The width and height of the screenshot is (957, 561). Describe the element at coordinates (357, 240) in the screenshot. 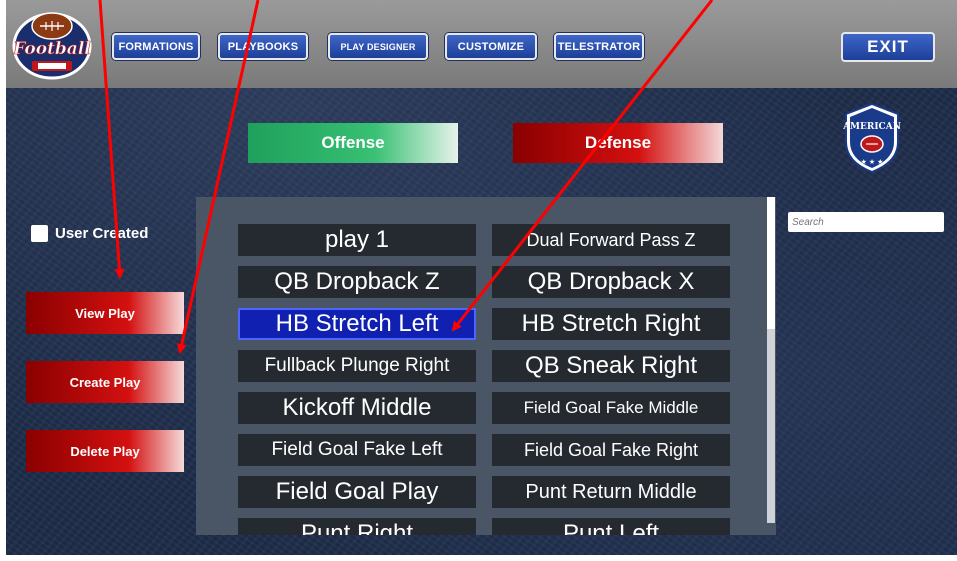

I see `play-item: play 1` at that location.